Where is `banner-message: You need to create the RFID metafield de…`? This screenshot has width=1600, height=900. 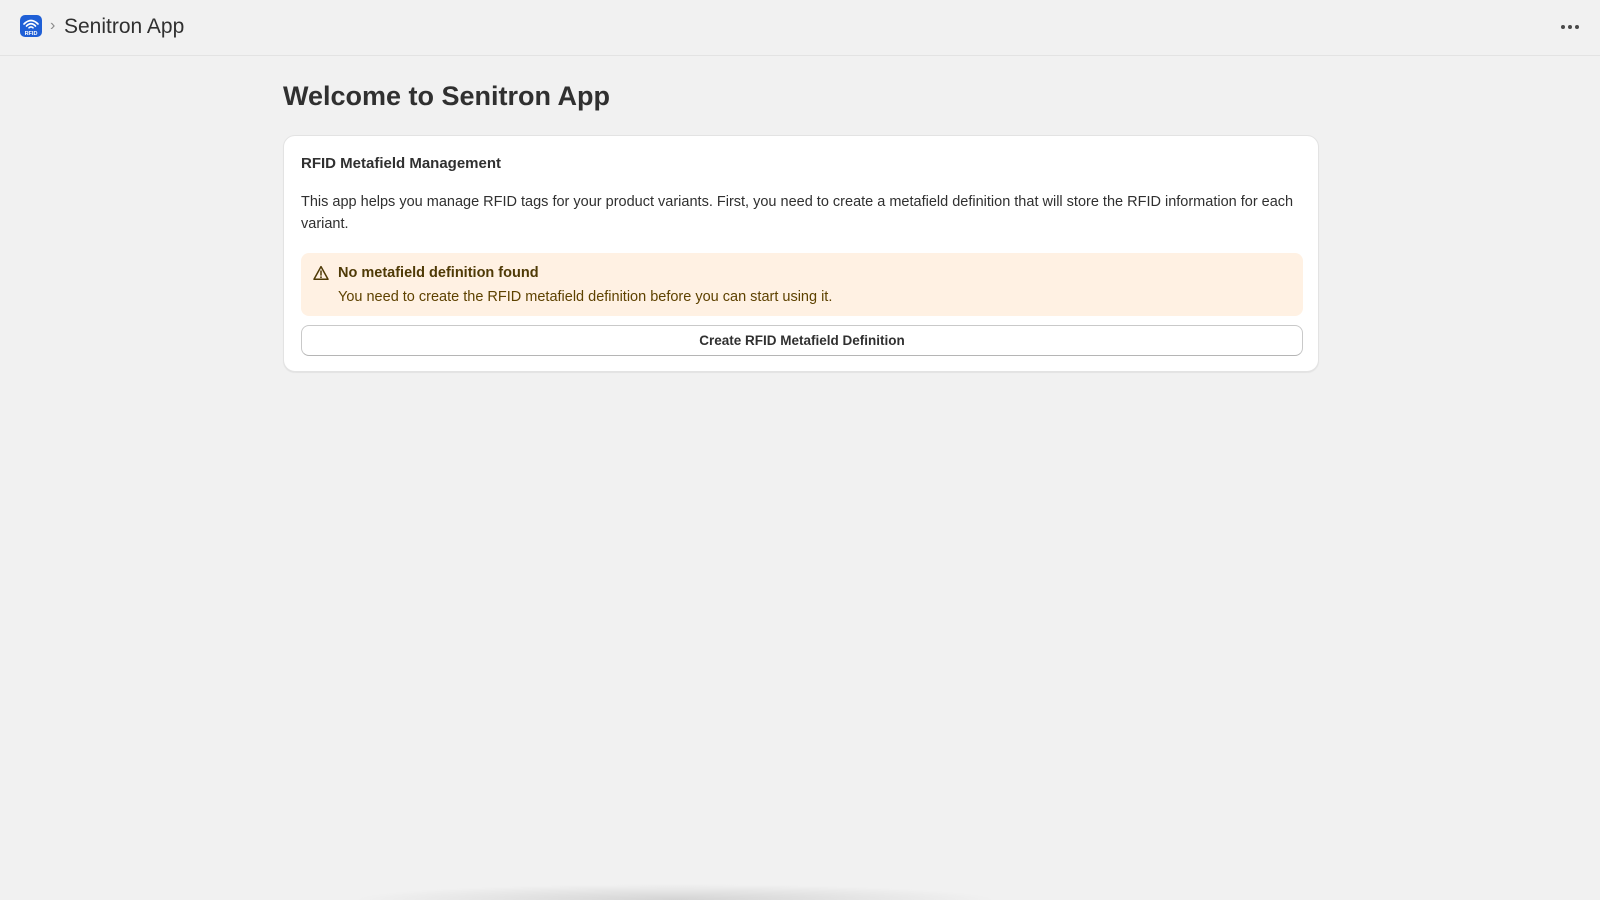
banner-message: You need to create the RFID metafield de… is located at coordinates (585, 297).